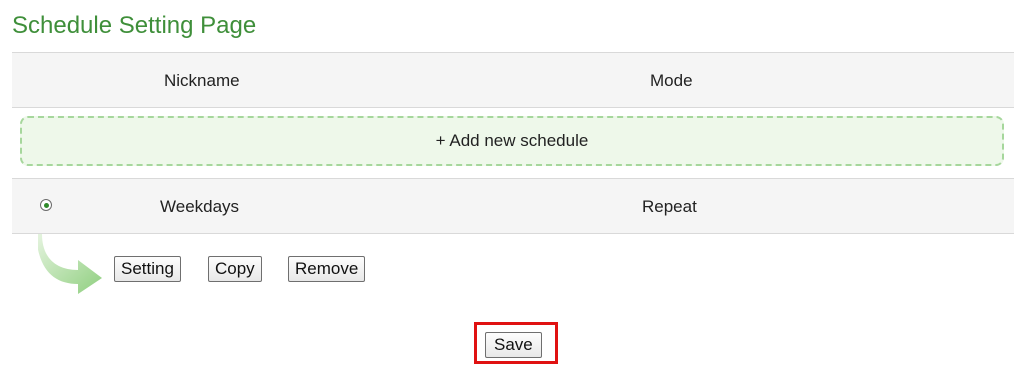 The width and height of the screenshot is (1014, 376). What do you see at coordinates (513, 206) in the screenshot?
I see `table-row: Weekdays Repeat` at bounding box center [513, 206].